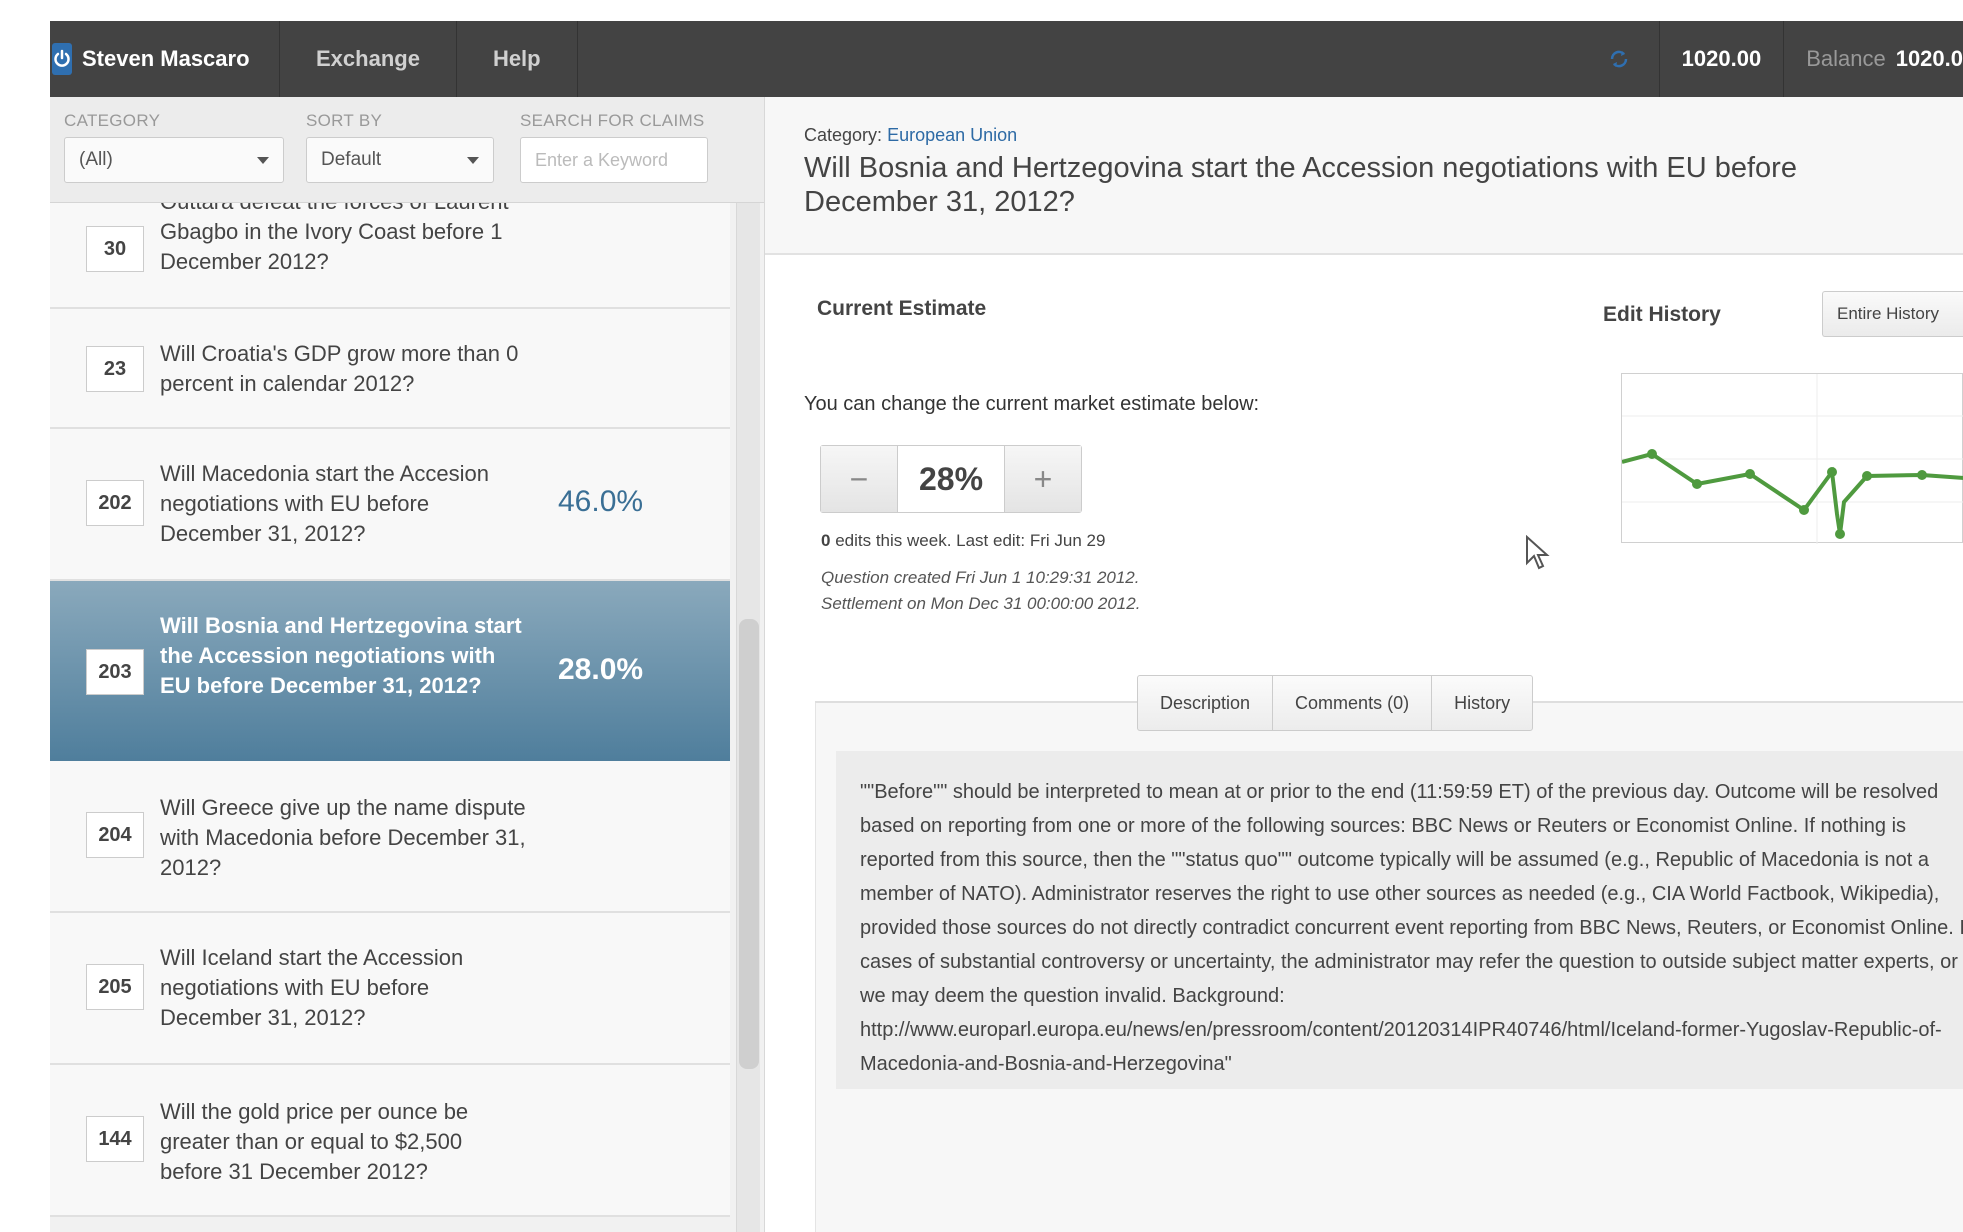 The image size is (1963, 1232). Describe the element at coordinates (1620, 59) in the screenshot. I see `refresh-icon` at that location.